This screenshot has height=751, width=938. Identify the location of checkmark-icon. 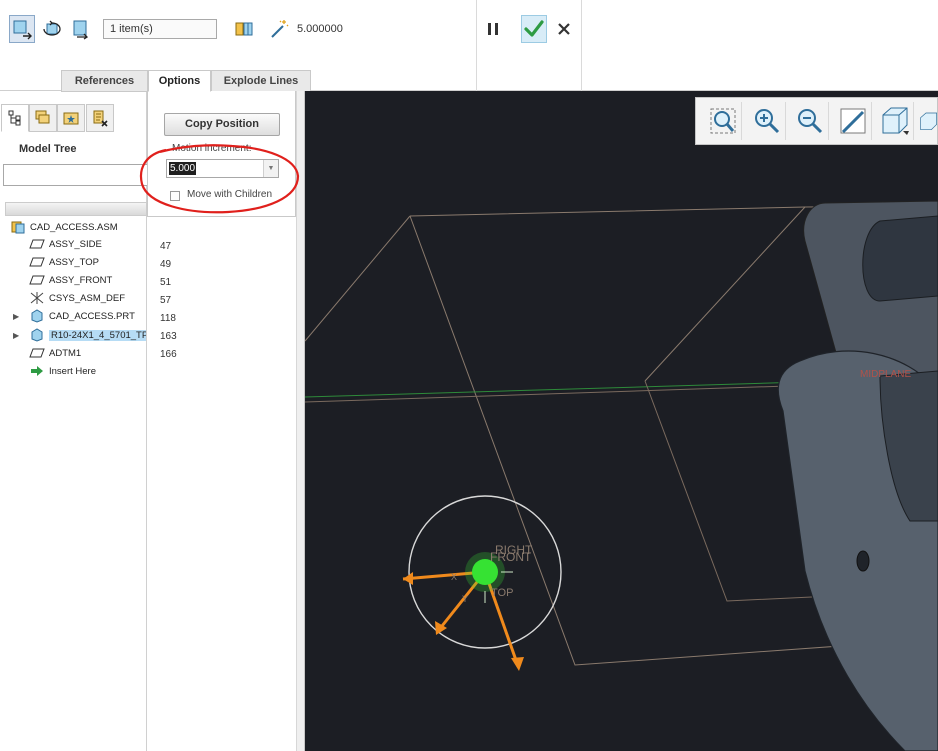
(534, 28).